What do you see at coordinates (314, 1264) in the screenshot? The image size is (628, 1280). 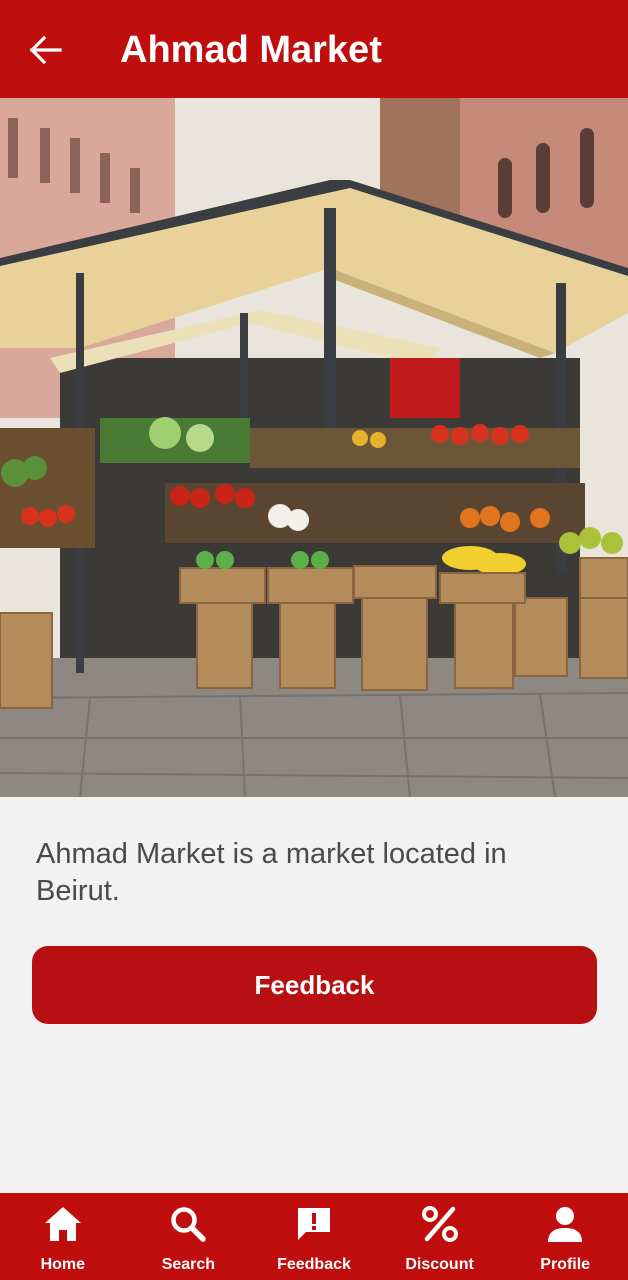 I see `nav-label-feedback: Feedback` at bounding box center [314, 1264].